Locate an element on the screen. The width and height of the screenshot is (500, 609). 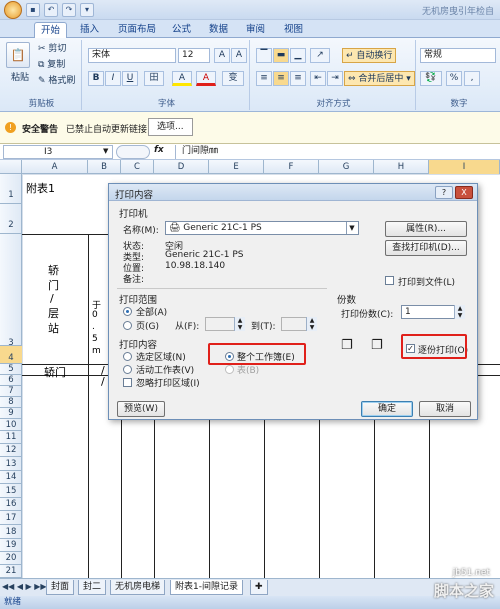
row-header-8: 8 is located at coordinates (11, 402).